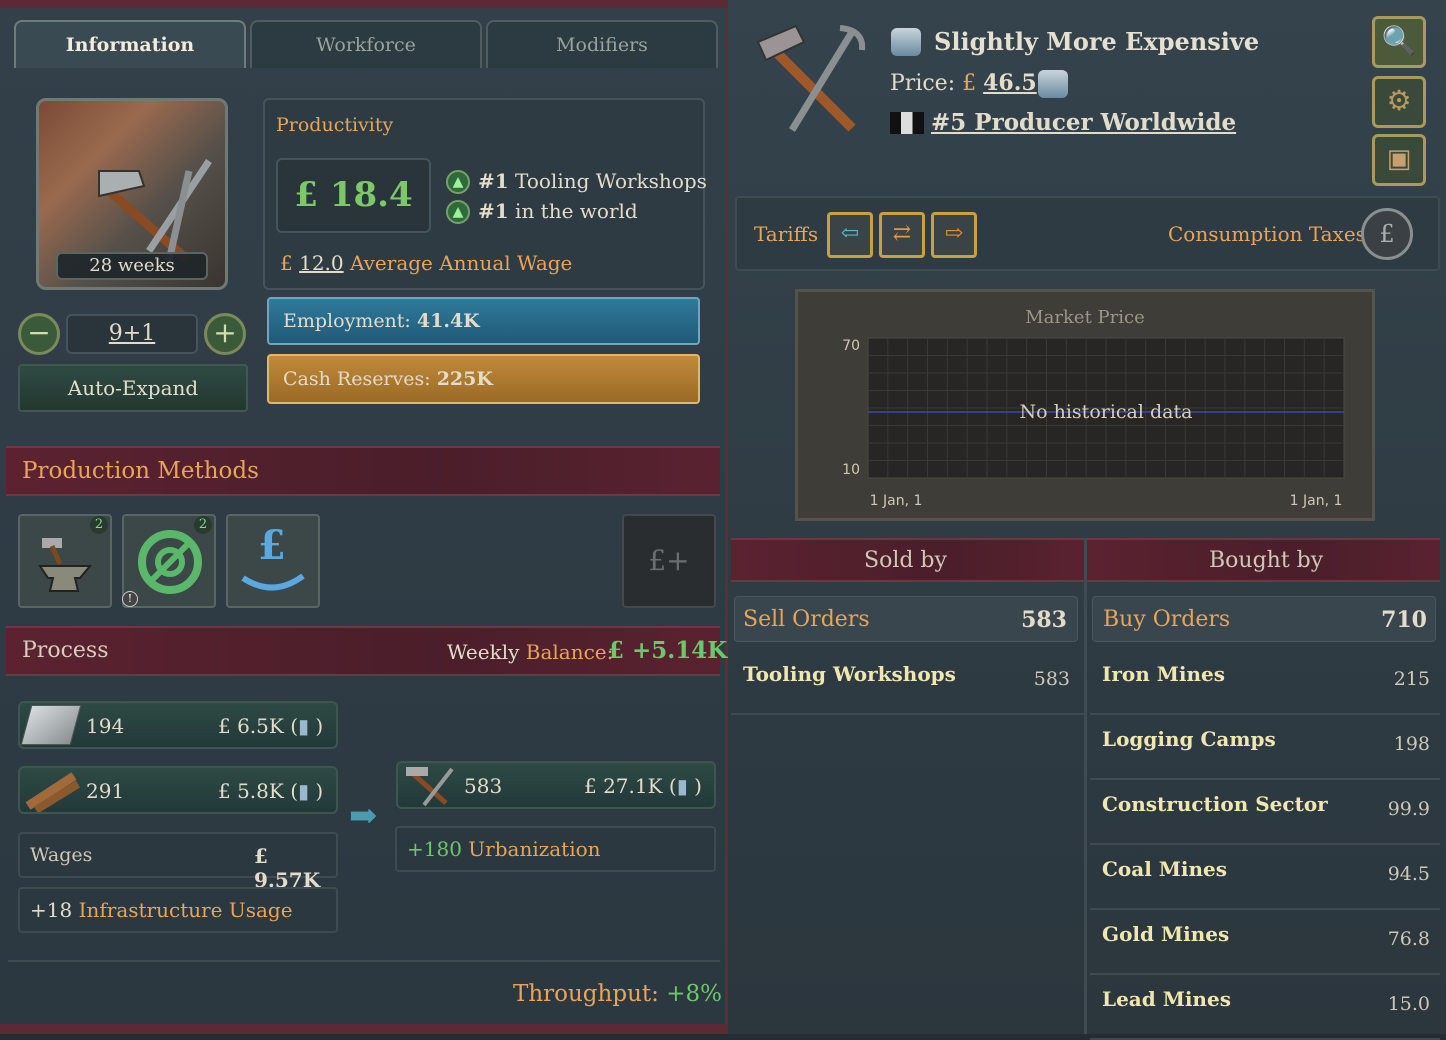  I want to click on list-item-value: 583, so click(1051, 679).